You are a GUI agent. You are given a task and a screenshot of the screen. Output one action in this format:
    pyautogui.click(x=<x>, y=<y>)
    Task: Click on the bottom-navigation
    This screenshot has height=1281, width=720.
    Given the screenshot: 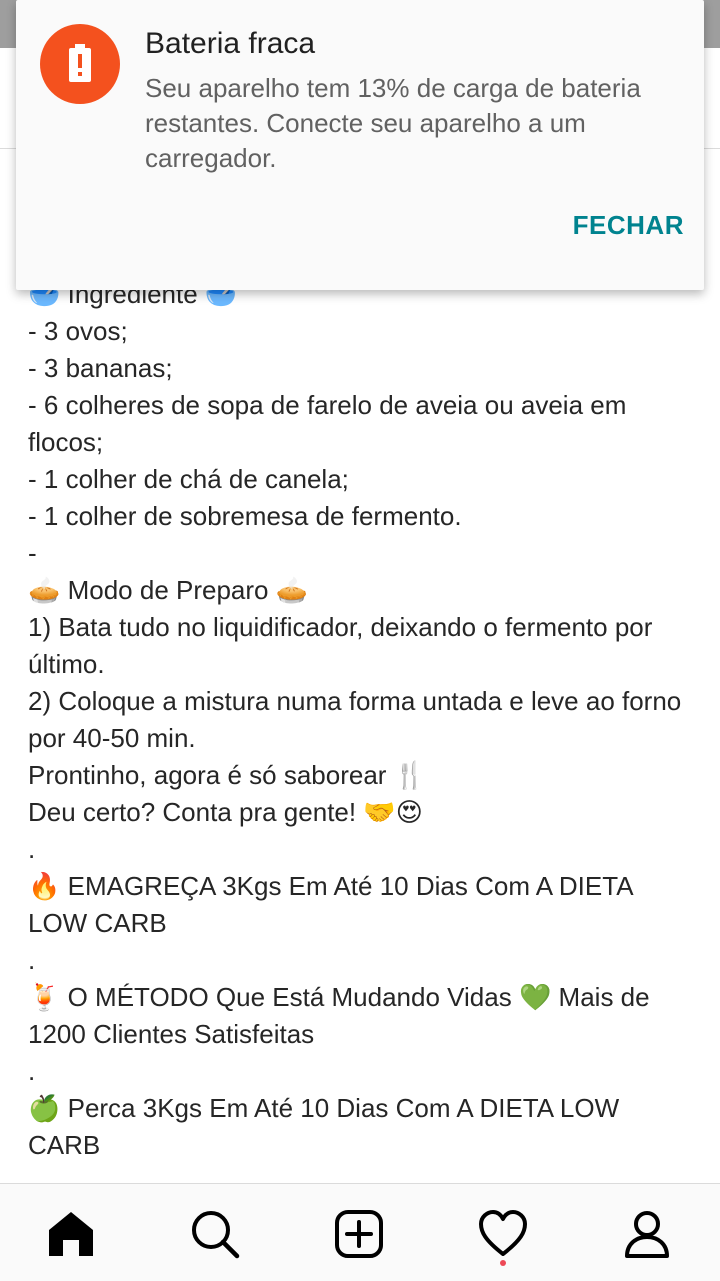 What is the action you would take?
    pyautogui.click(x=360, y=1232)
    